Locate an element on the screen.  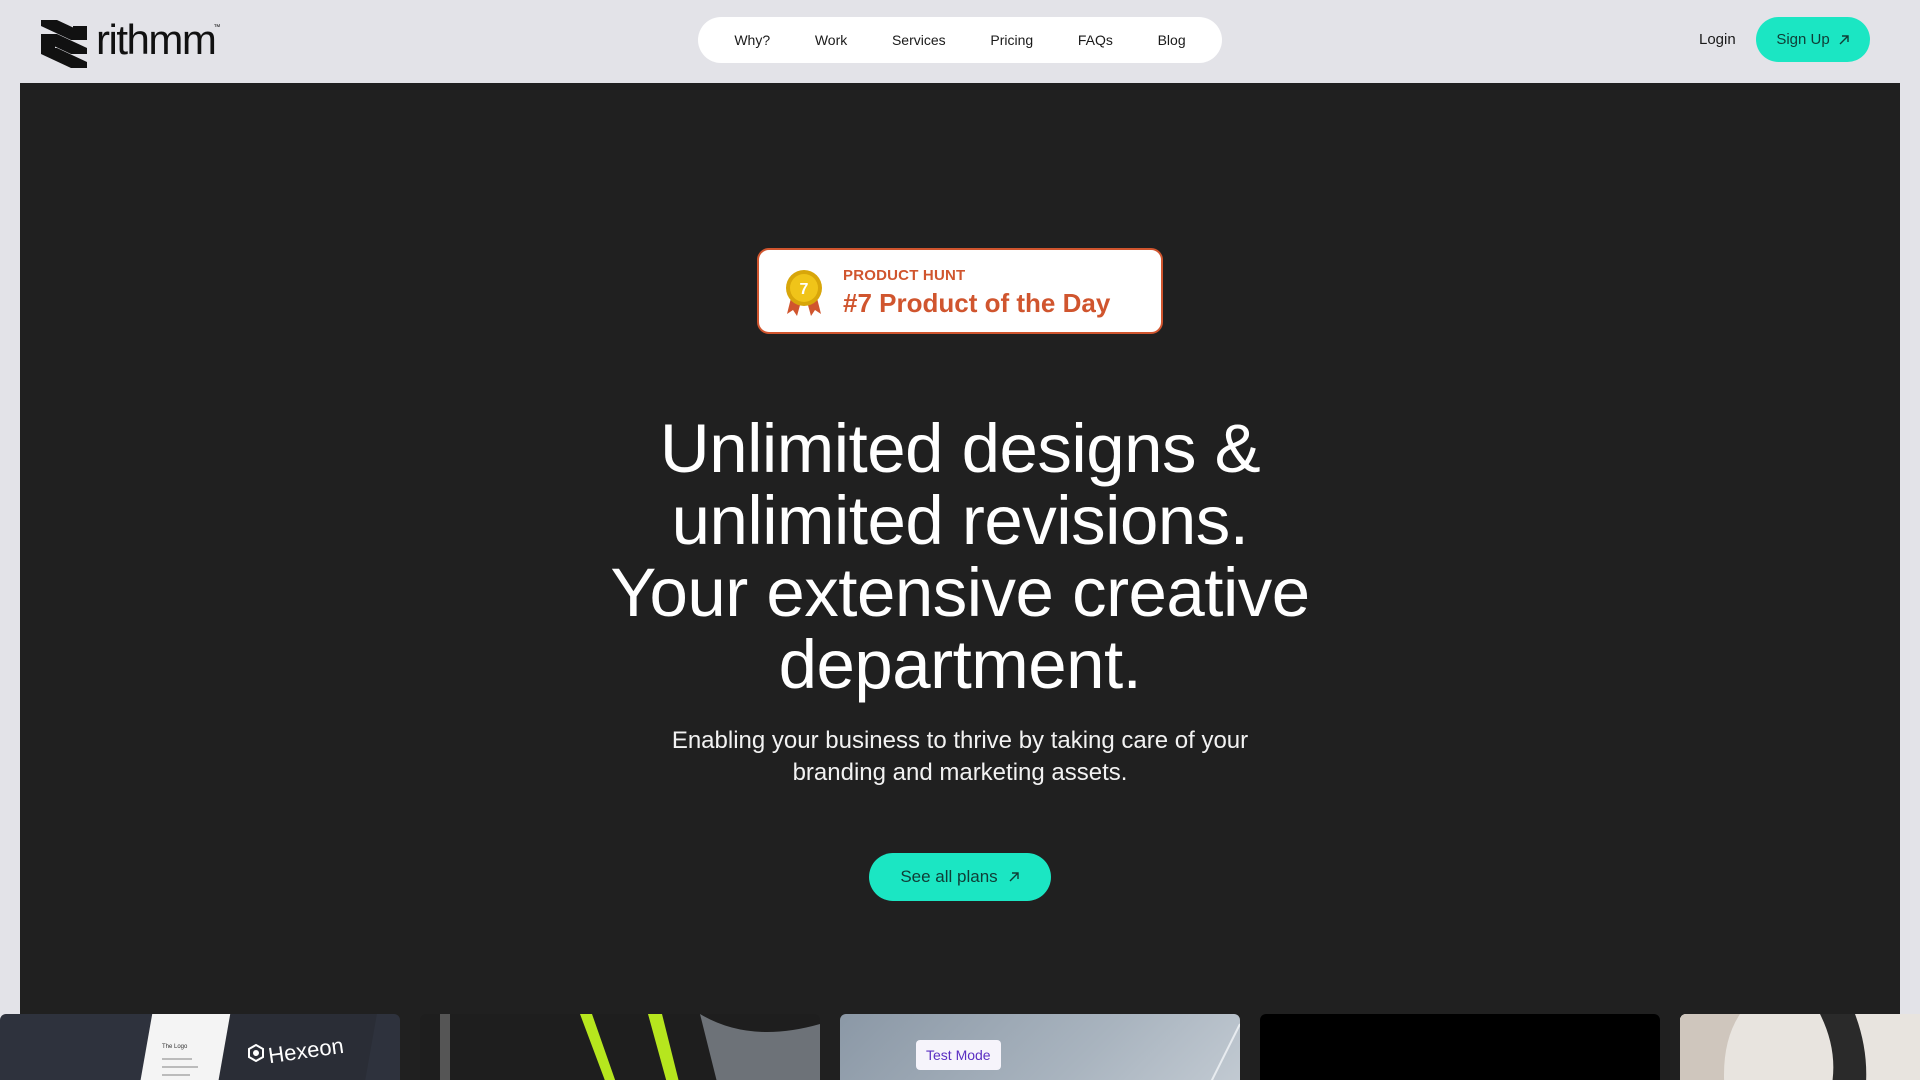
gallery-thumb-bag is located at coordinates (620, 1047).